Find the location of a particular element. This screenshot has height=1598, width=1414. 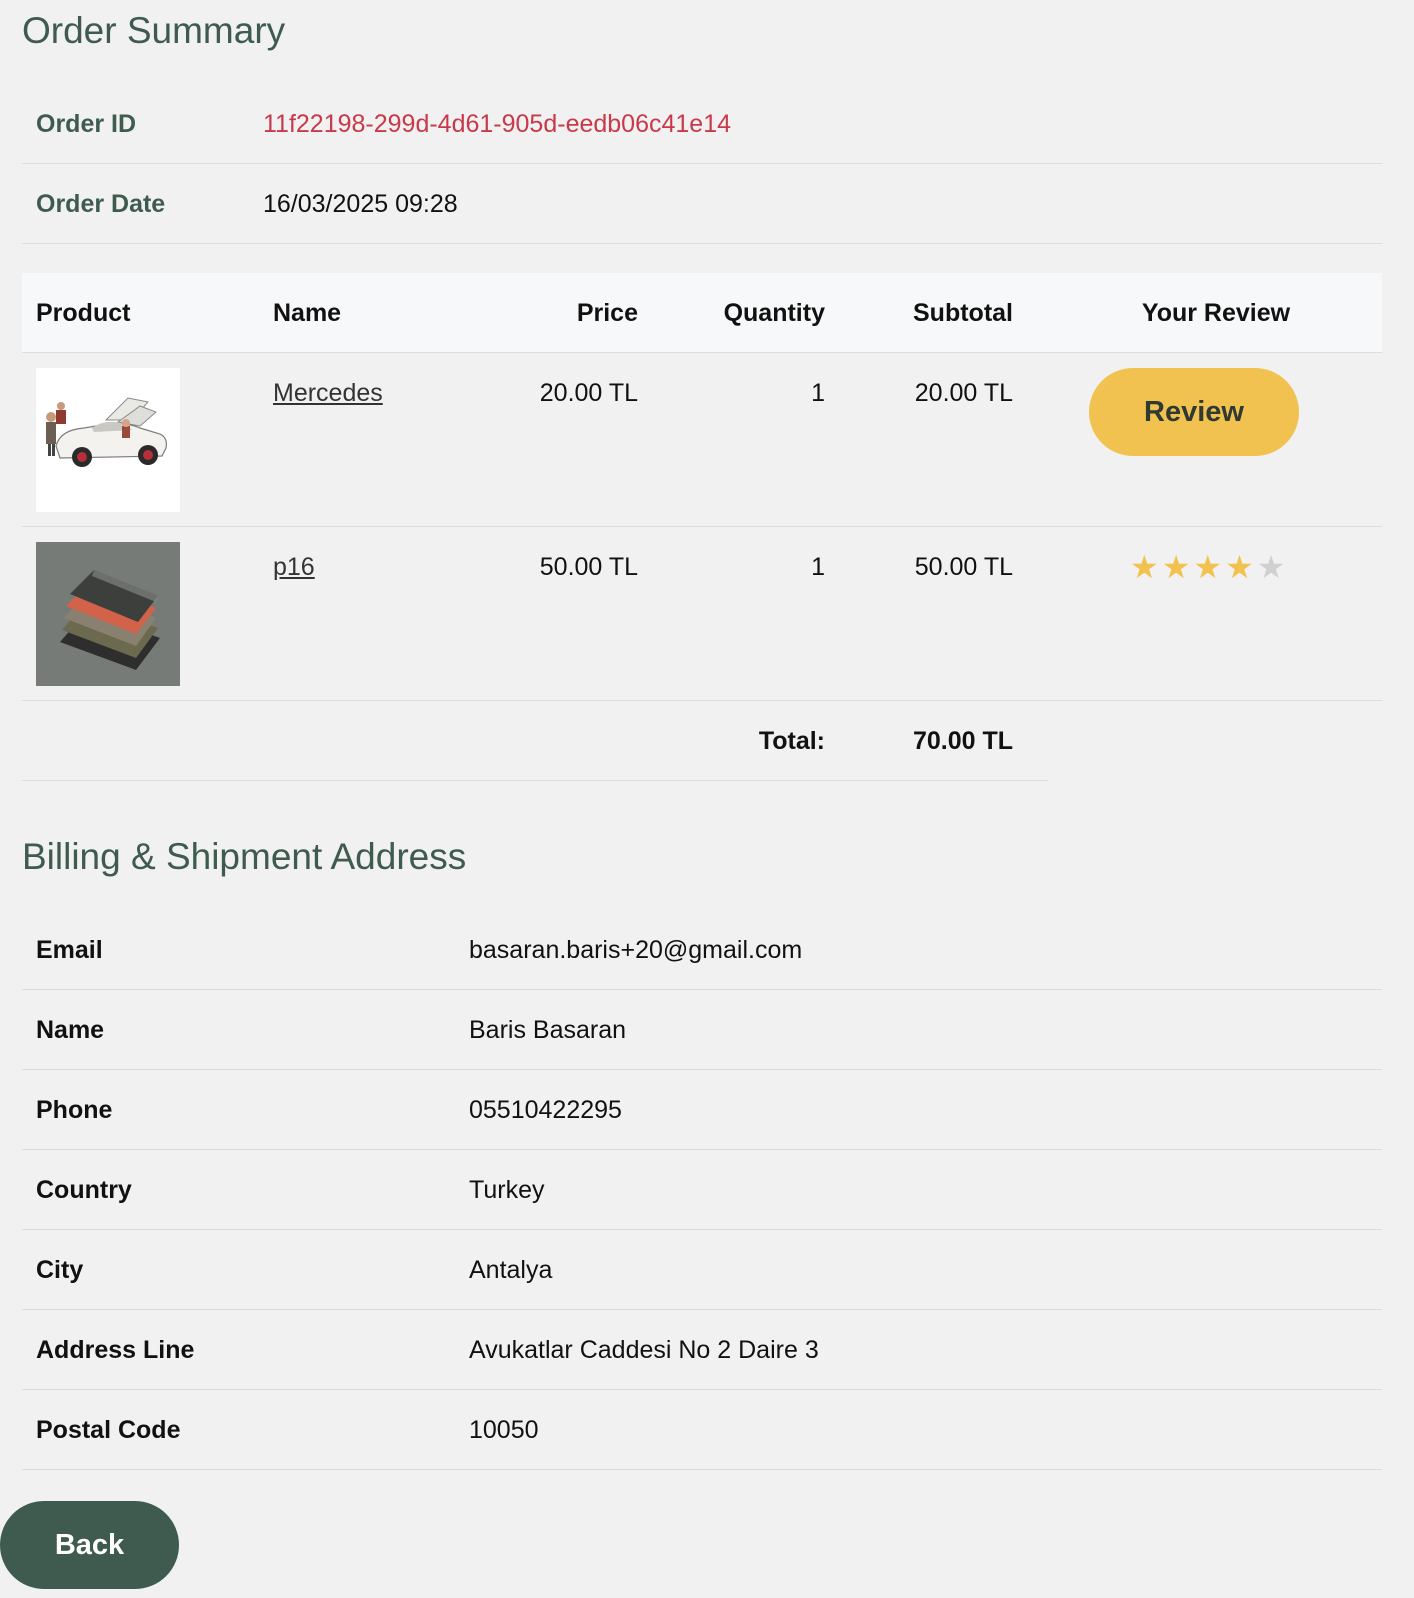

billing-label: City is located at coordinates (60, 1270).